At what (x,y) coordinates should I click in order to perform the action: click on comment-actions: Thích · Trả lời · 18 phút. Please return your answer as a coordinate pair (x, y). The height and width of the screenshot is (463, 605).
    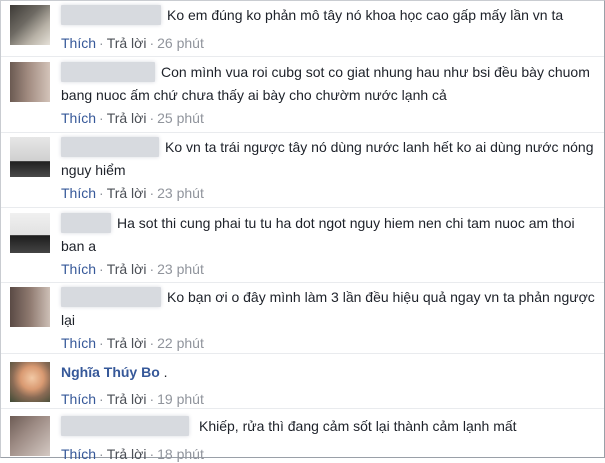
    Looking at the image, I should click on (132, 454).